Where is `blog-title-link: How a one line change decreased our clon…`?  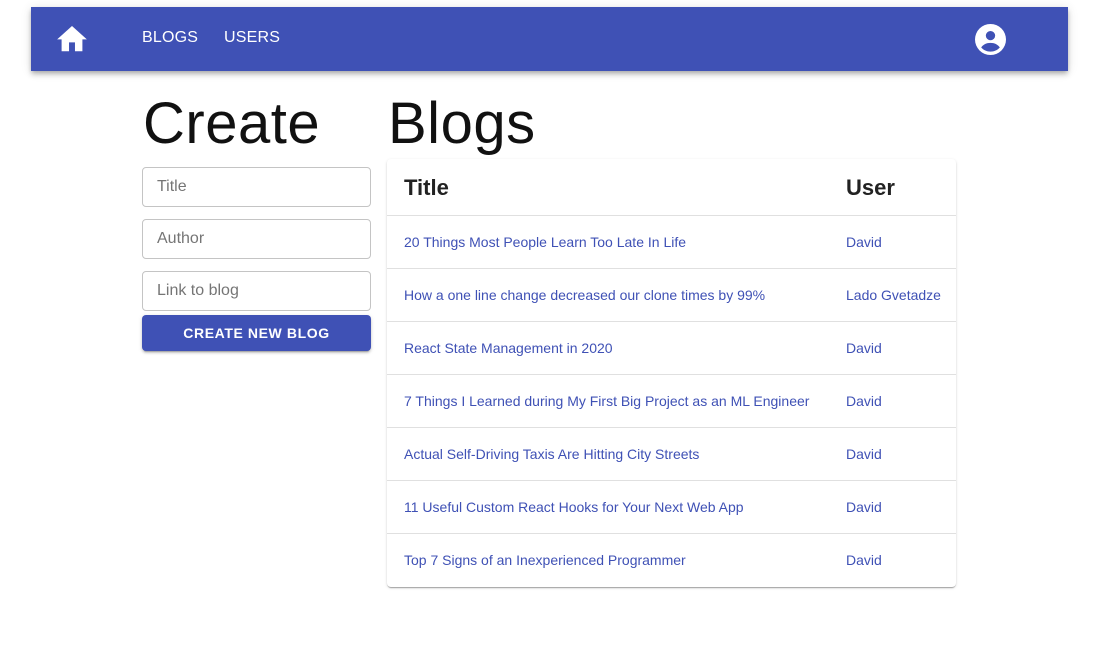 blog-title-link: How a one line change decreased our clon… is located at coordinates (584, 295).